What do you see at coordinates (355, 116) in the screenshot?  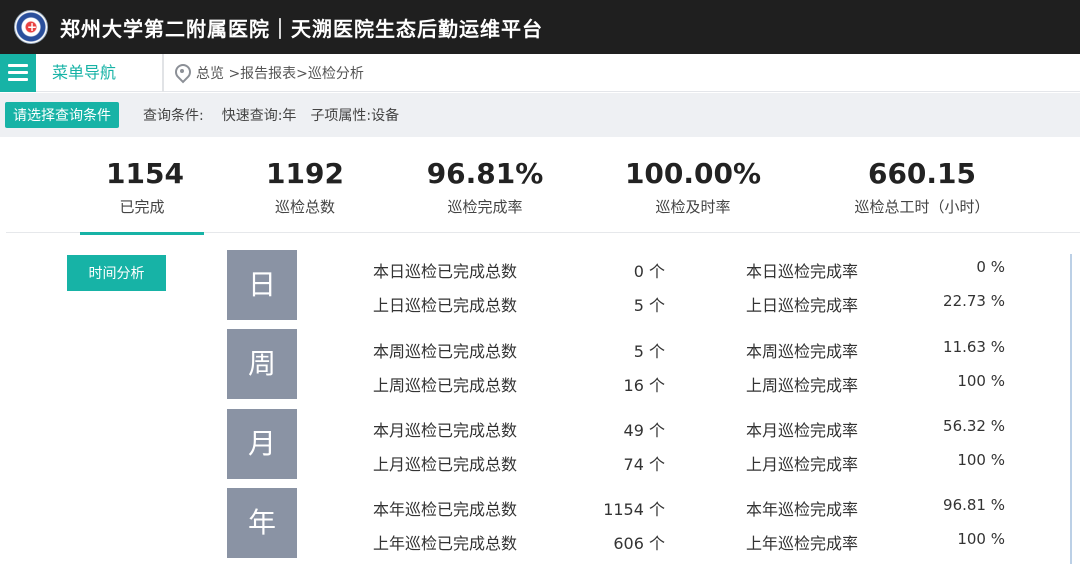 I see `sub-attribute-value: 子项属性:设备` at bounding box center [355, 116].